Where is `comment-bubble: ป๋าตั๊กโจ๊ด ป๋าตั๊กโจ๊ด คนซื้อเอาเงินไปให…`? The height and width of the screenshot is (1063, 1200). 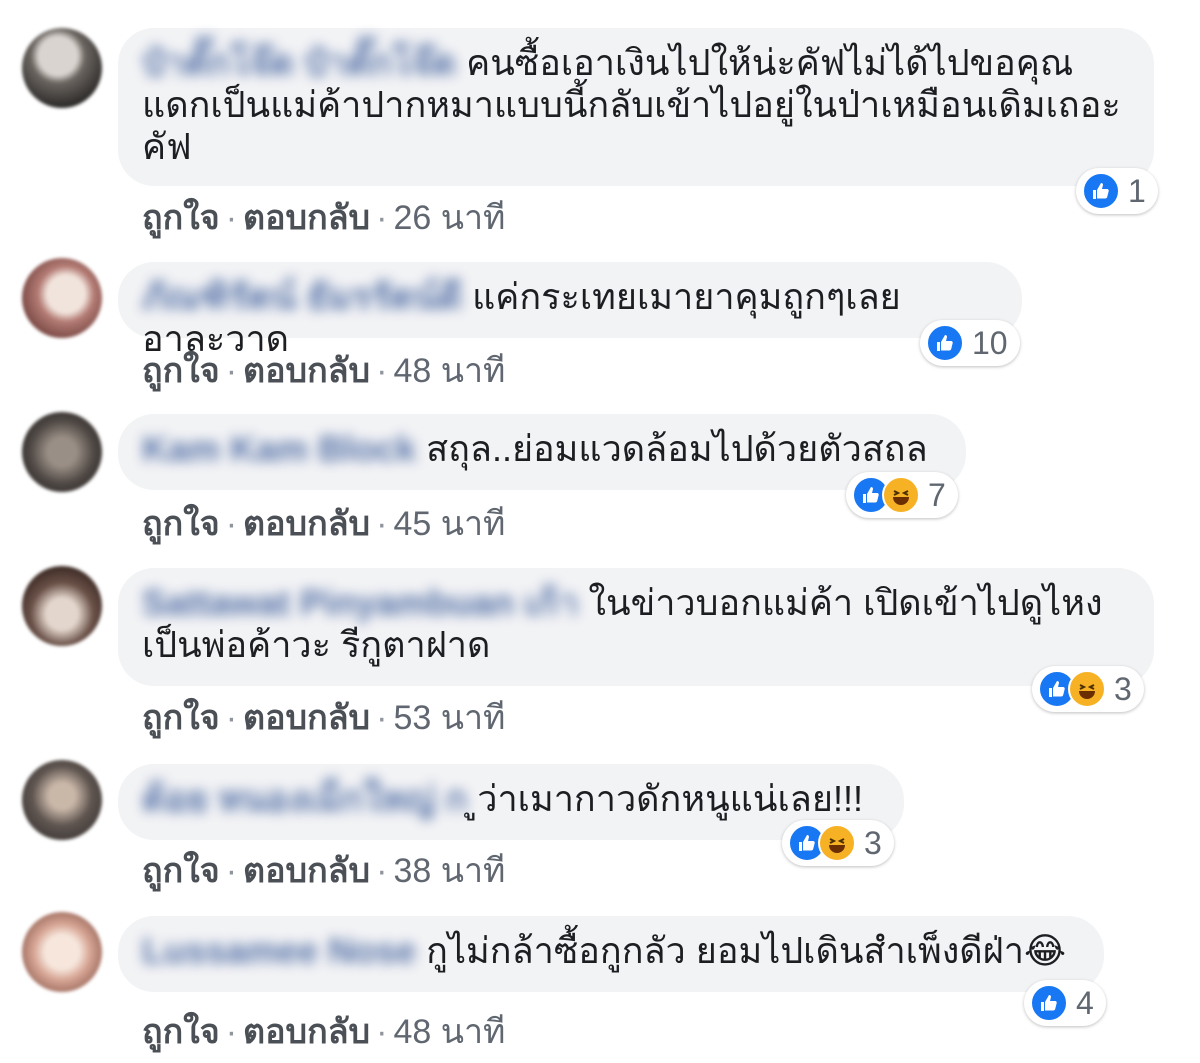 comment-bubble: ป๋าตั๊กโจ๊ด ป๋าตั๊กโจ๊ด คนซื้อเอาเงินไปให… is located at coordinates (636, 107).